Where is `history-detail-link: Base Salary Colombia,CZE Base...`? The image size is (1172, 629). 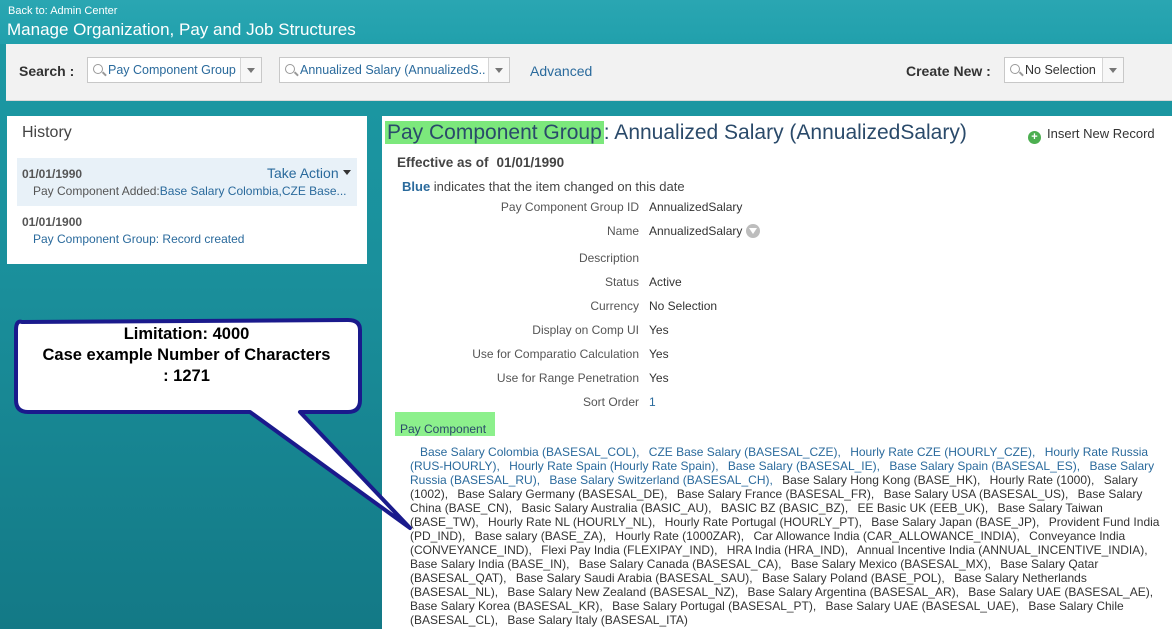 history-detail-link: Base Salary Colombia,CZE Base... is located at coordinates (253, 191).